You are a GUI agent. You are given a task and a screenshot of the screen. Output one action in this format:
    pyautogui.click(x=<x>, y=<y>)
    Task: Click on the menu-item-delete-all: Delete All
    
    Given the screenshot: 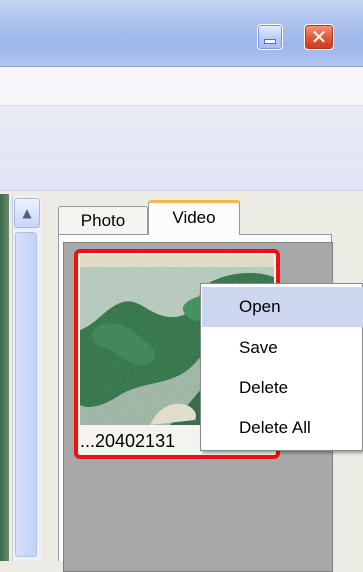 What is the action you would take?
    pyautogui.click(x=282, y=428)
    